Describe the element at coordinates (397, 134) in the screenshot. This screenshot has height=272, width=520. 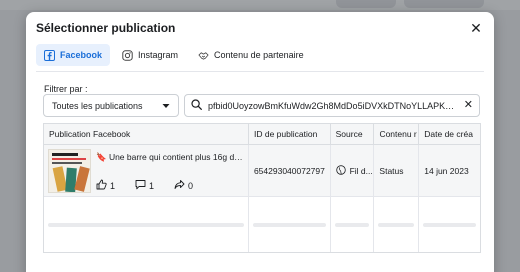
I see `col-header-content: Contenu r` at that location.